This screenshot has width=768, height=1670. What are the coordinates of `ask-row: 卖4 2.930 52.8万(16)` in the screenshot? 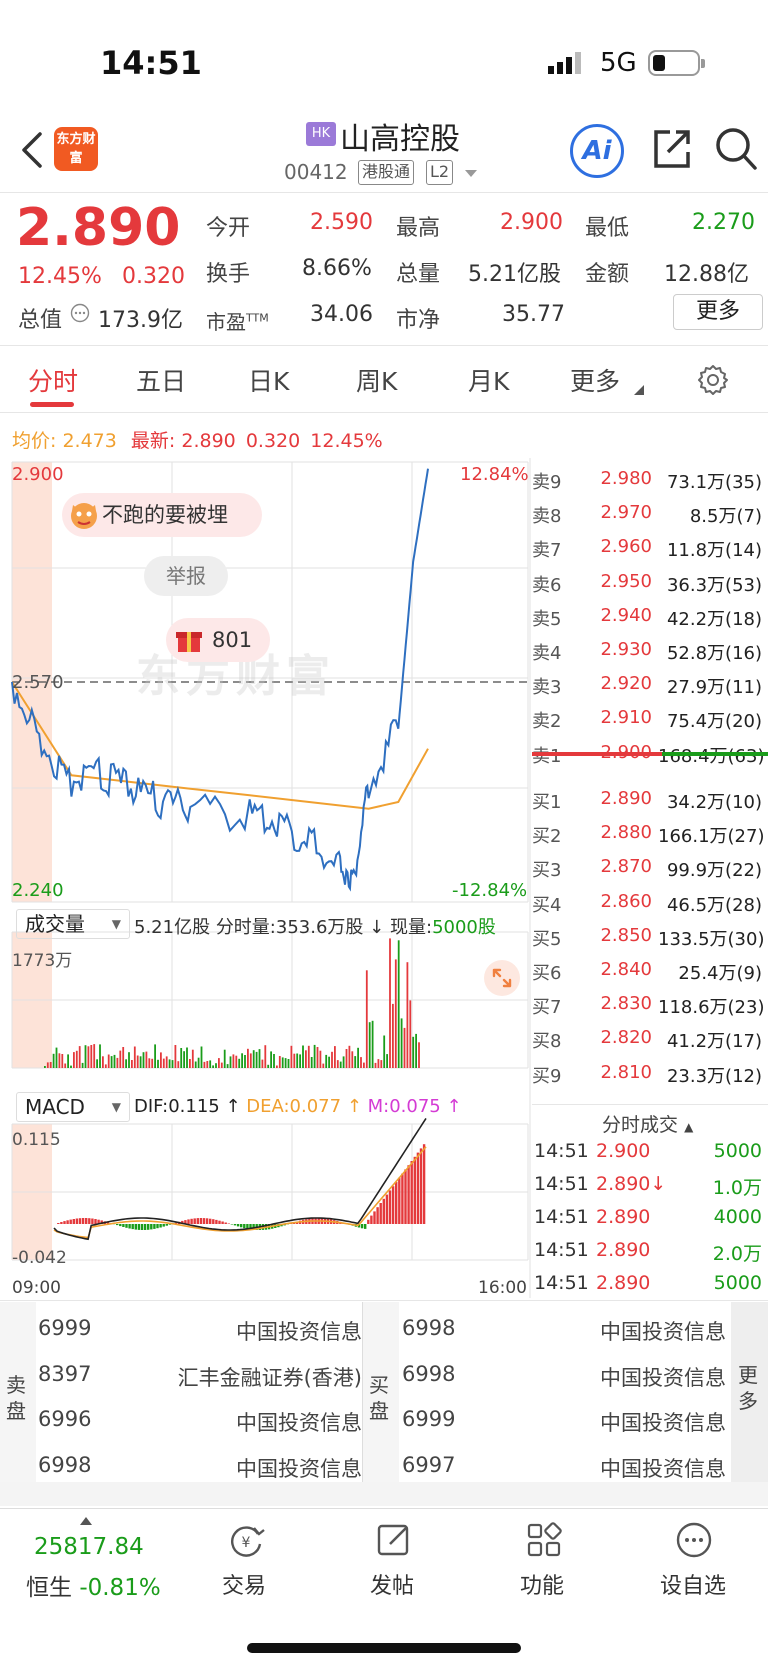 It's located at (650, 656).